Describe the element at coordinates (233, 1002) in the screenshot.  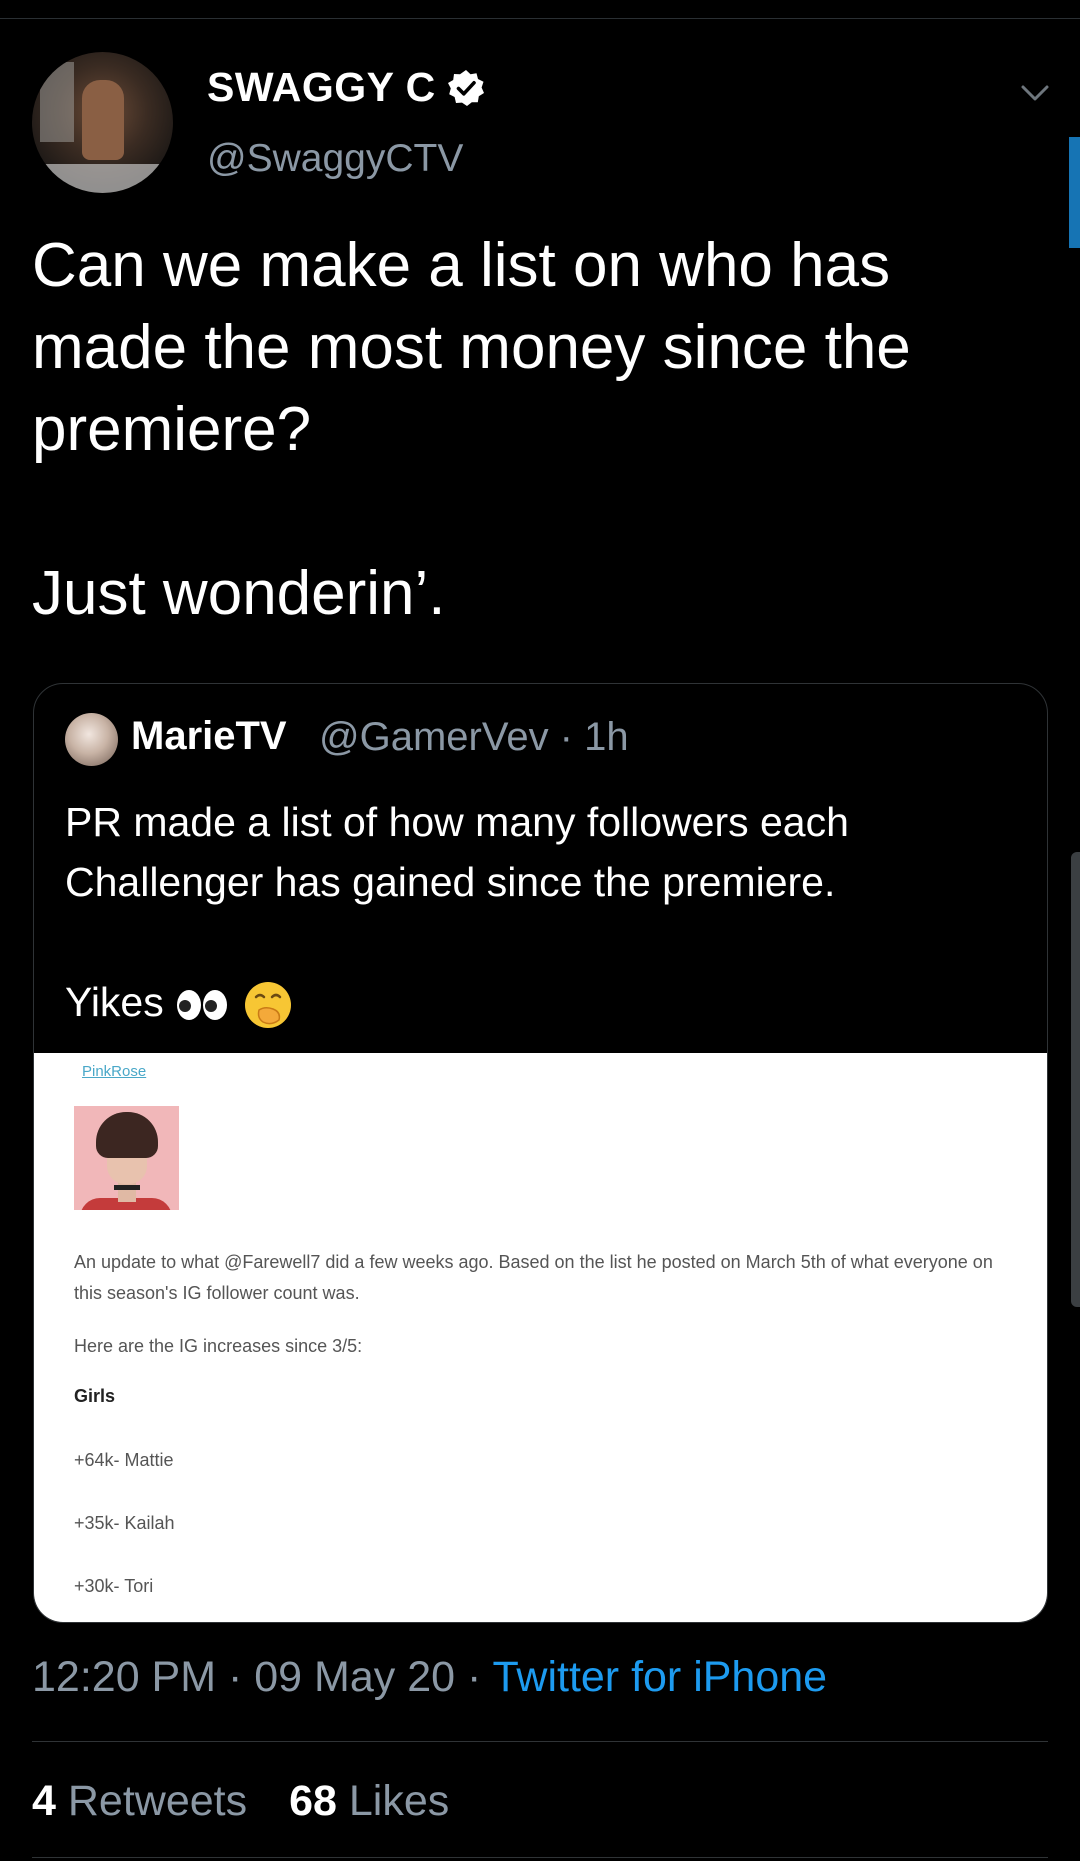
I see `emoji-group` at that location.